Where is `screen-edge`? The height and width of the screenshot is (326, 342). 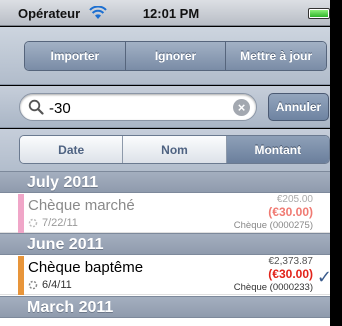 screen-edge is located at coordinates (336, 163).